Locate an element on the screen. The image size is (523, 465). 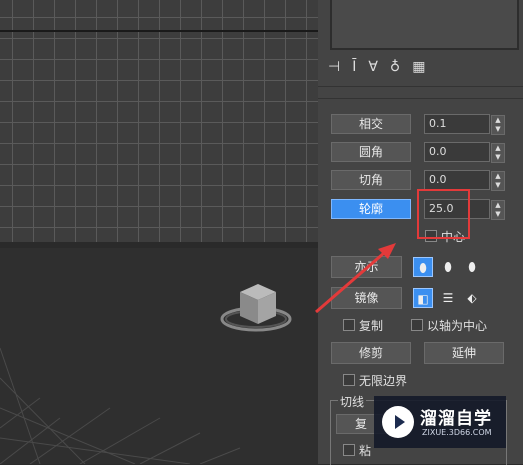
watermark-title: 溜溜自学 is located at coordinates (456, 419).